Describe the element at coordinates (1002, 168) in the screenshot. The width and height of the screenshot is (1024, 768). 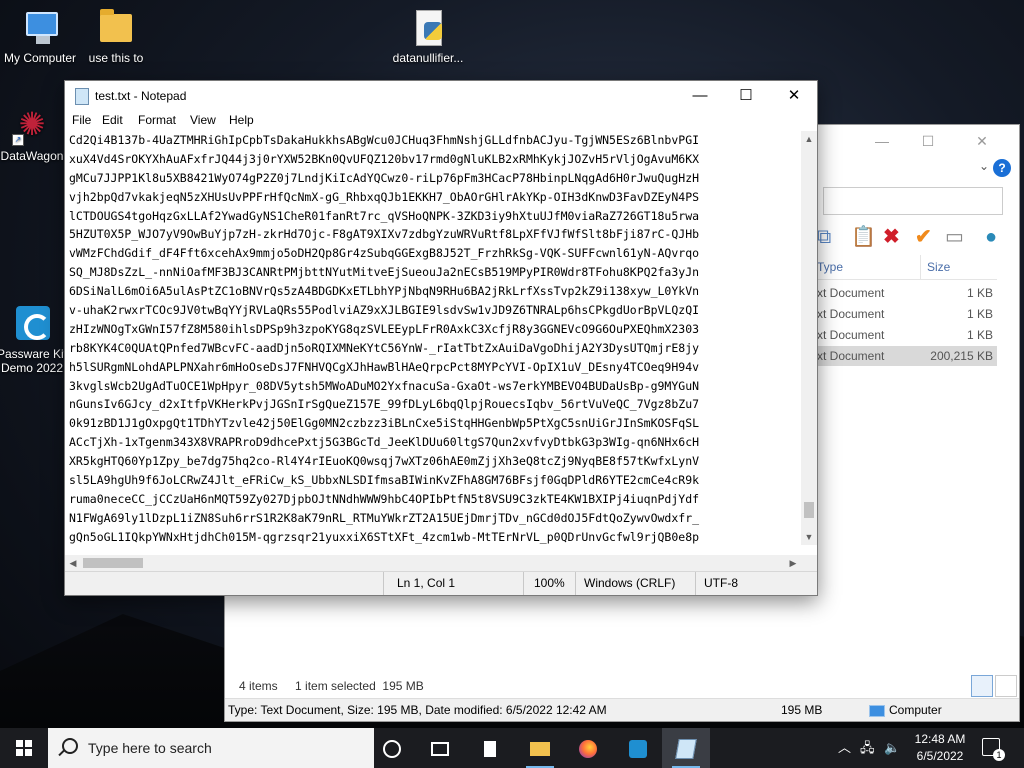
I see `help-icon: ?` at that location.